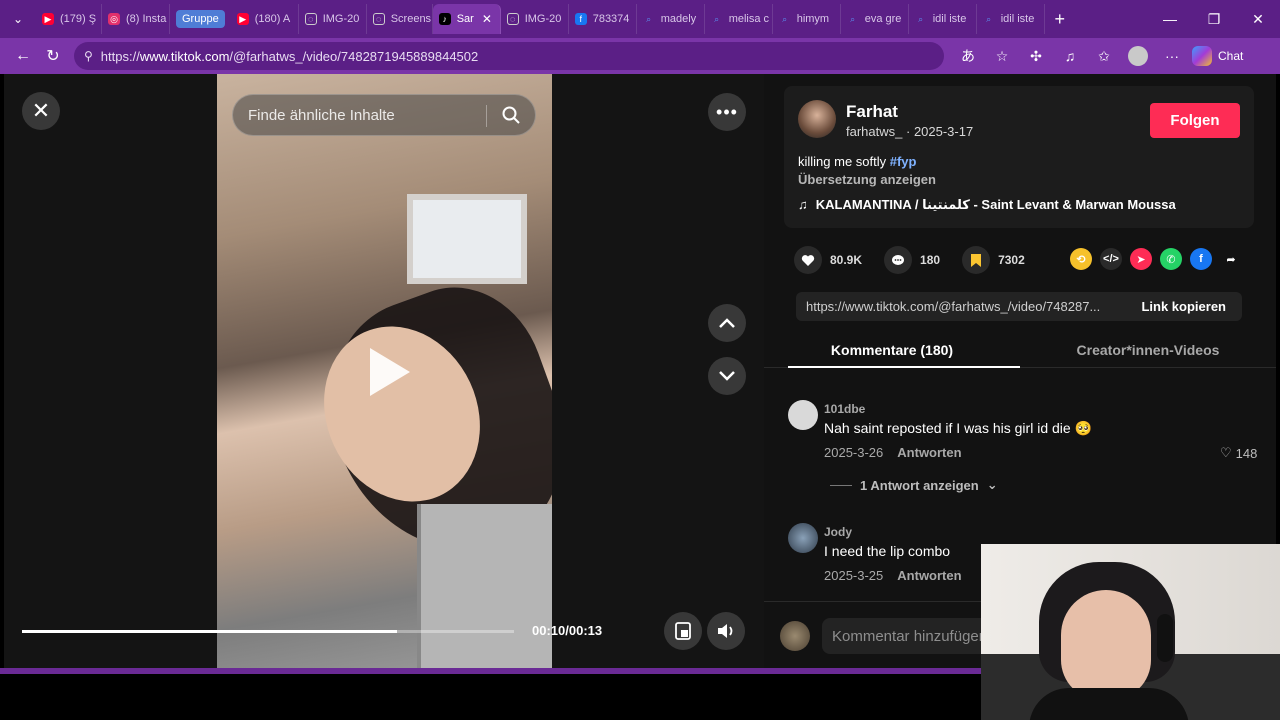  Describe the element at coordinates (1214, 19) in the screenshot. I see `restore-icon: ❐` at that location.